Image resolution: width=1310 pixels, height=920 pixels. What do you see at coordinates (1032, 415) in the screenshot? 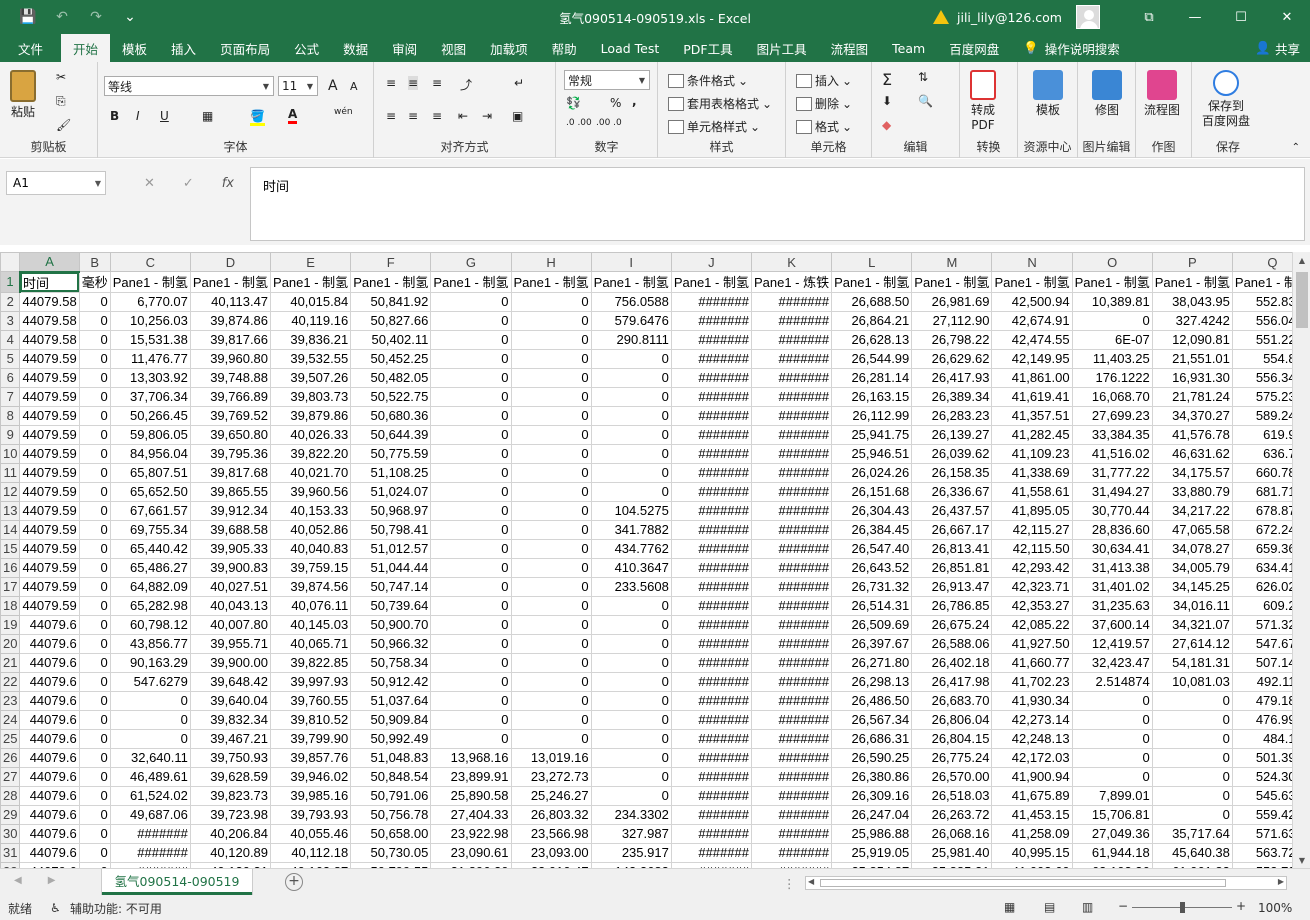
I see `cell: 41,357.51` at bounding box center [1032, 415].